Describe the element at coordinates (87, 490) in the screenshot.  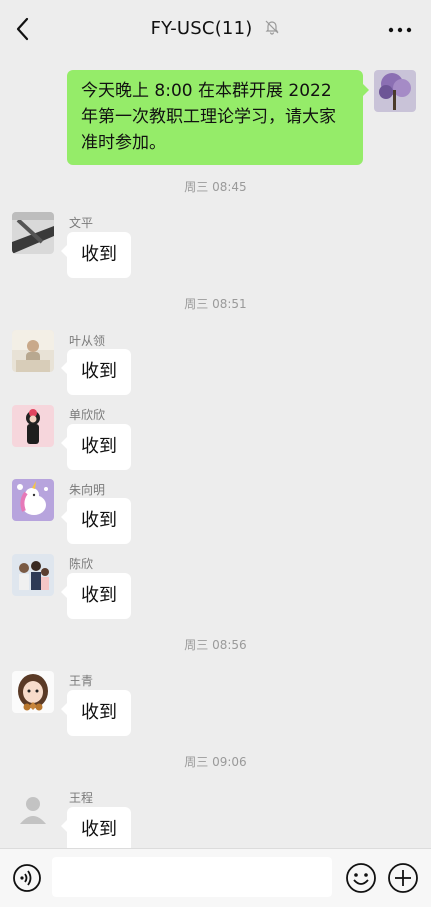
I see `sender-name: 朱向明` at that location.